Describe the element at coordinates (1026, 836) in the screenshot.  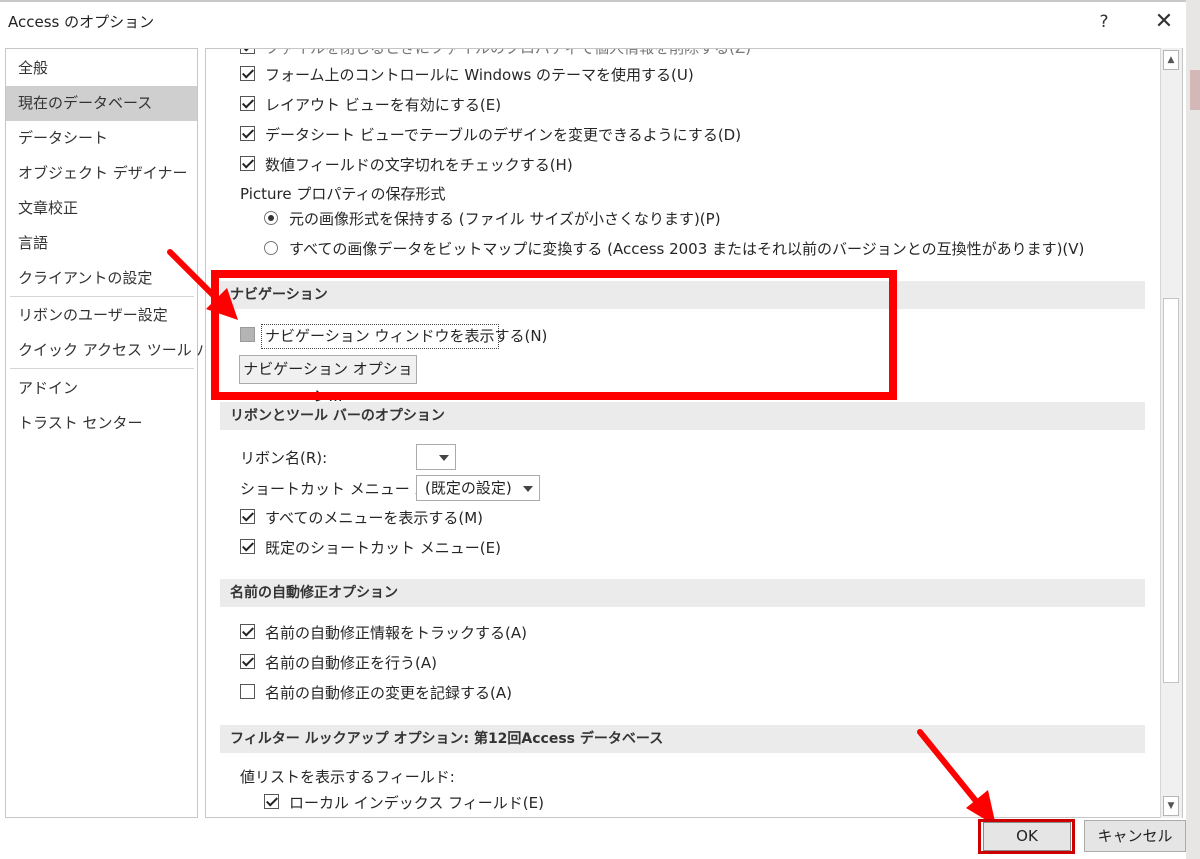
I see `annotation-ok-highlight` at that location.